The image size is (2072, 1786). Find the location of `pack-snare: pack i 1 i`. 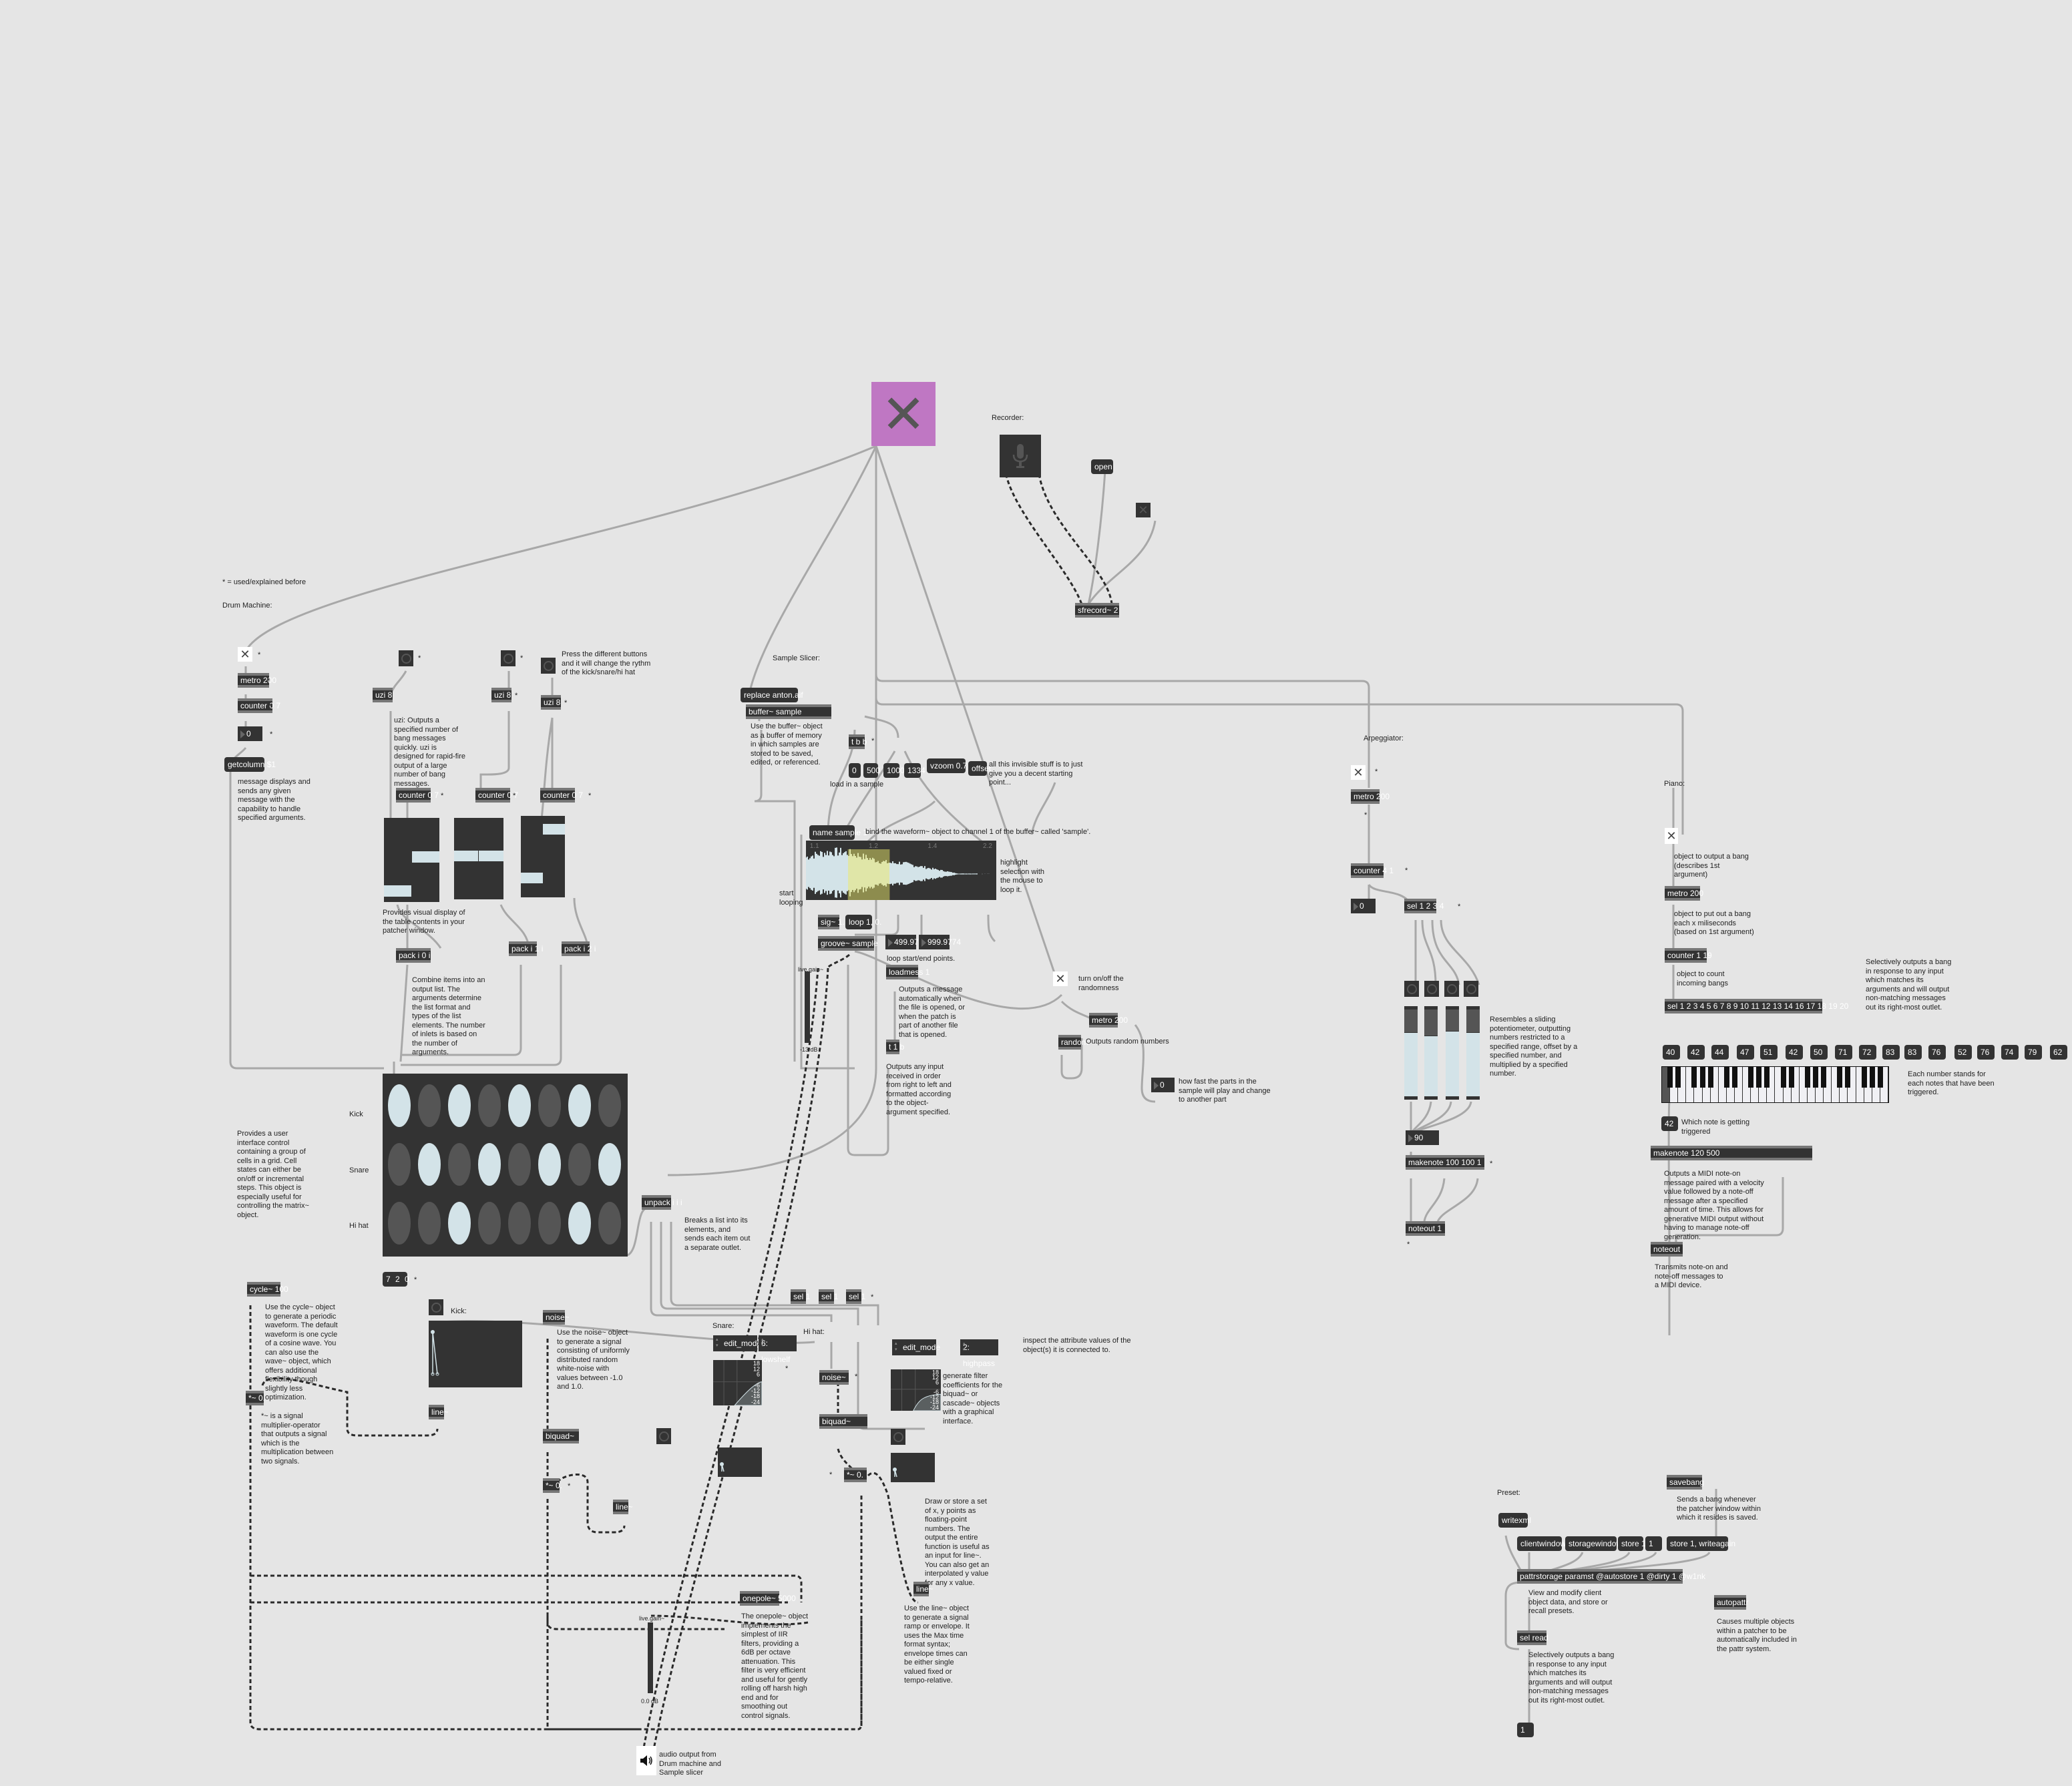

pack-snare: pack i 1 i is located at coordinates (526, 948).